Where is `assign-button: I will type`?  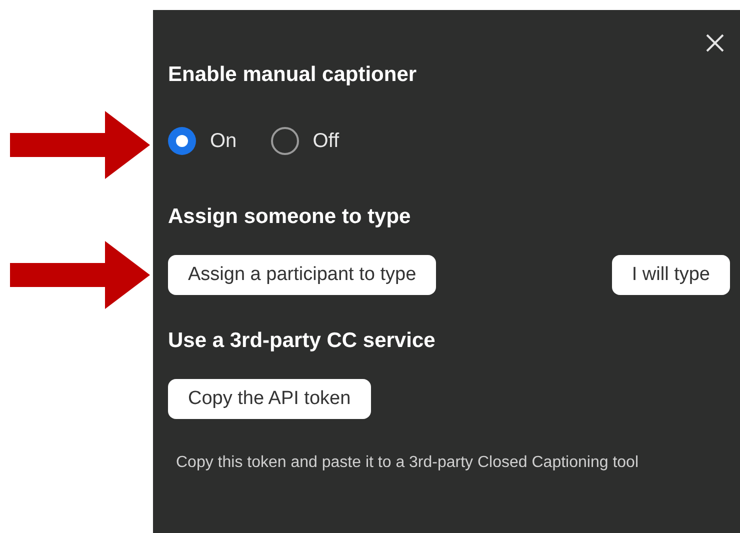 assign-button: I will type is located at coordinates (671, 275).